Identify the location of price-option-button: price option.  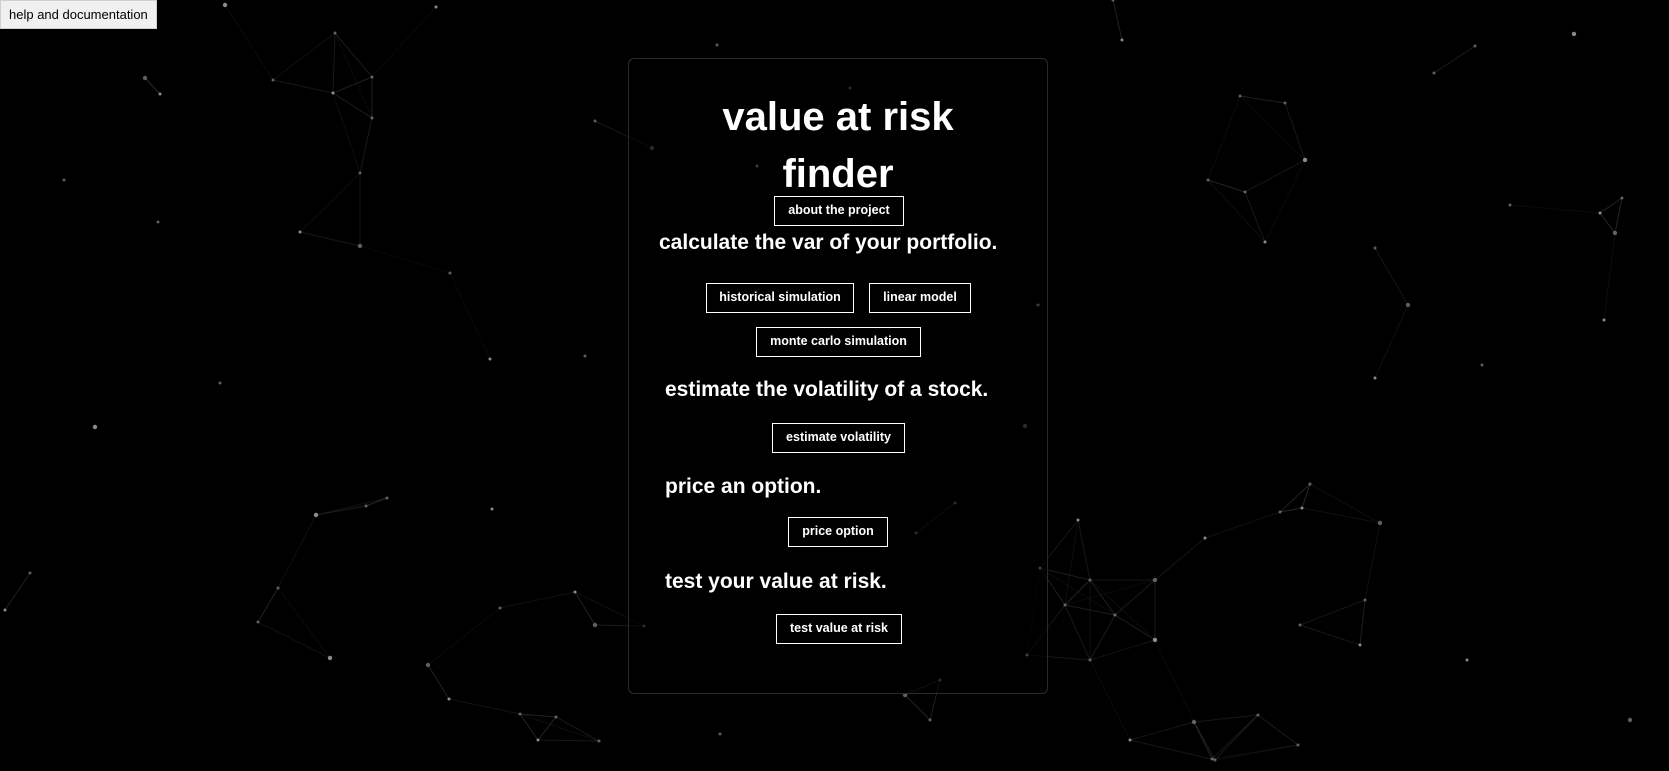
(838, 532).